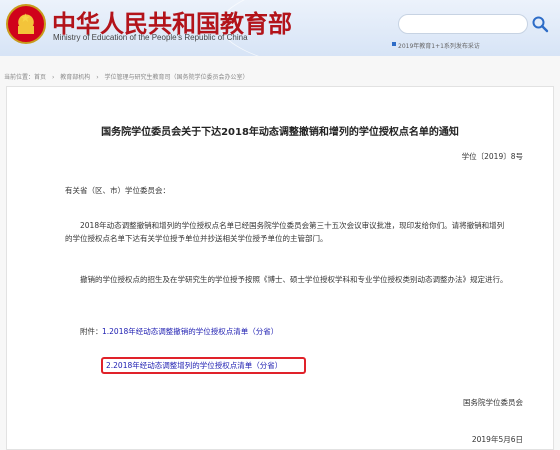  What do you see at coordinates (25, 18) in the screenshot?
I see `star-icon: ★` at bounding box center [25, 18].